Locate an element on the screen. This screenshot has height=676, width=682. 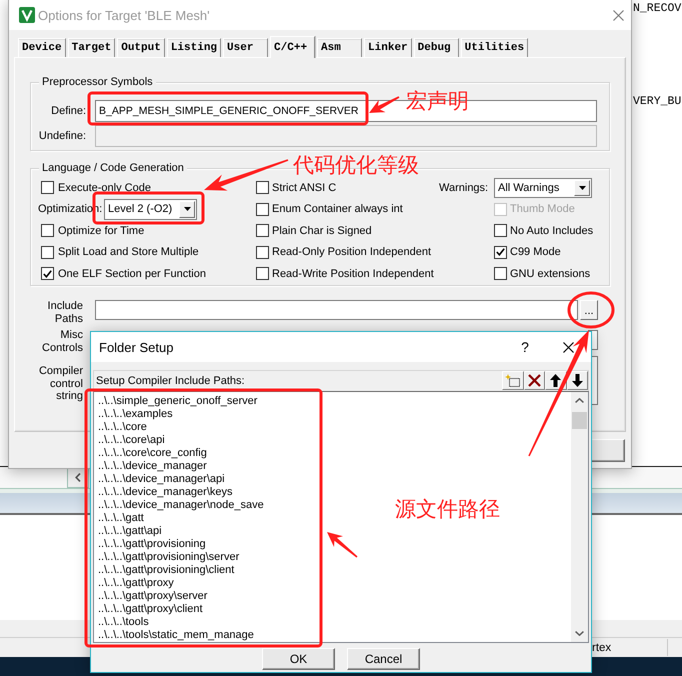
tab: Target is located at coordinates (92, 47).